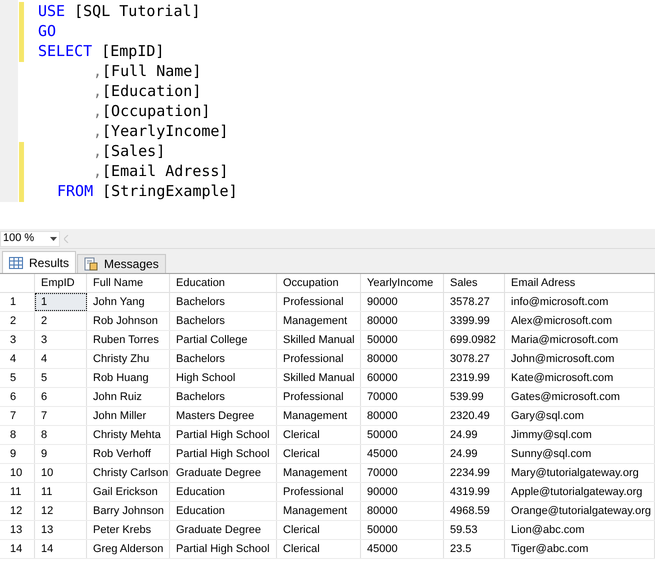 The width and height of the screenshot is (655, 562). What do you see at coordinates (223, 416) in the screenshot?
I see `table-cell: Masters Degree` at bounding box center [223, 416].